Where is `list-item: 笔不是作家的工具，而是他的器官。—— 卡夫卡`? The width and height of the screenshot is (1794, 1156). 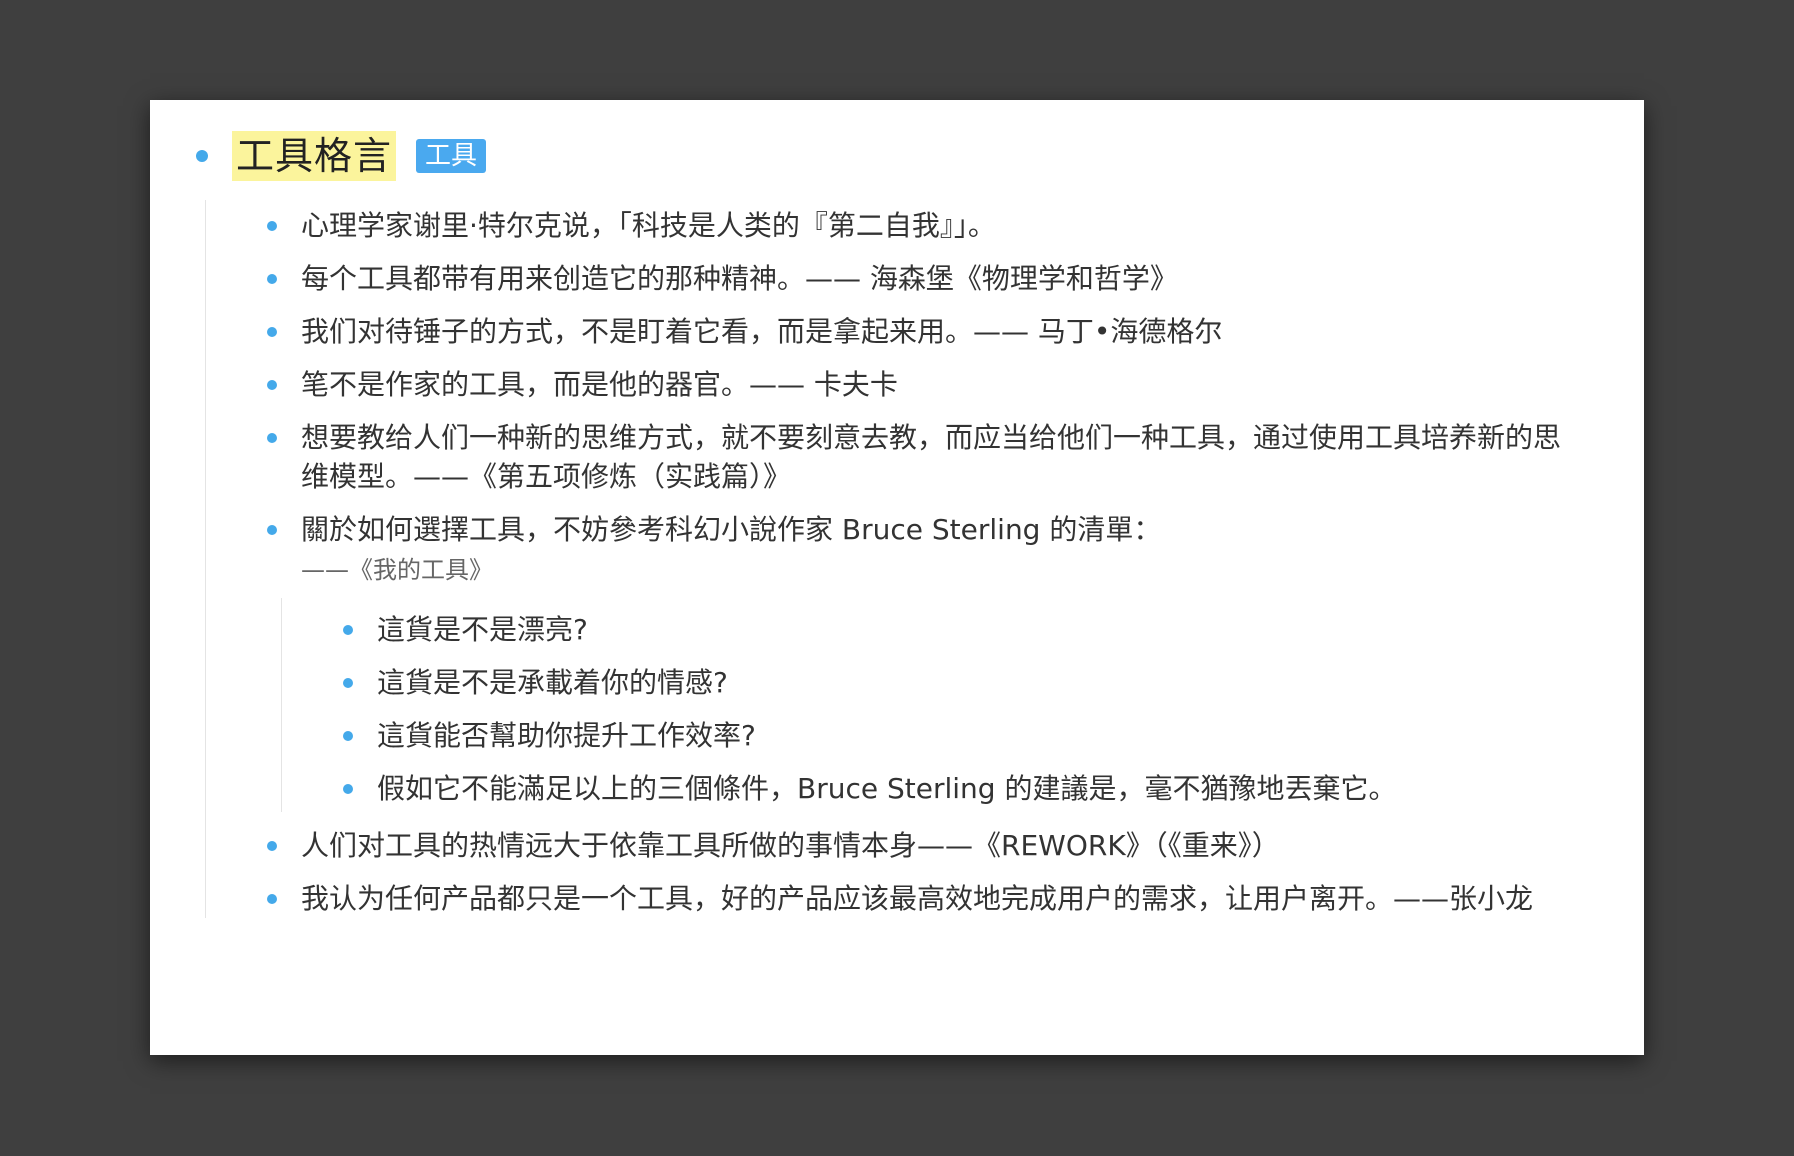 list-item: 笔不是作家的工具，而是他的器官。—— 卡夫卡 is located at coordinates (895, 384).